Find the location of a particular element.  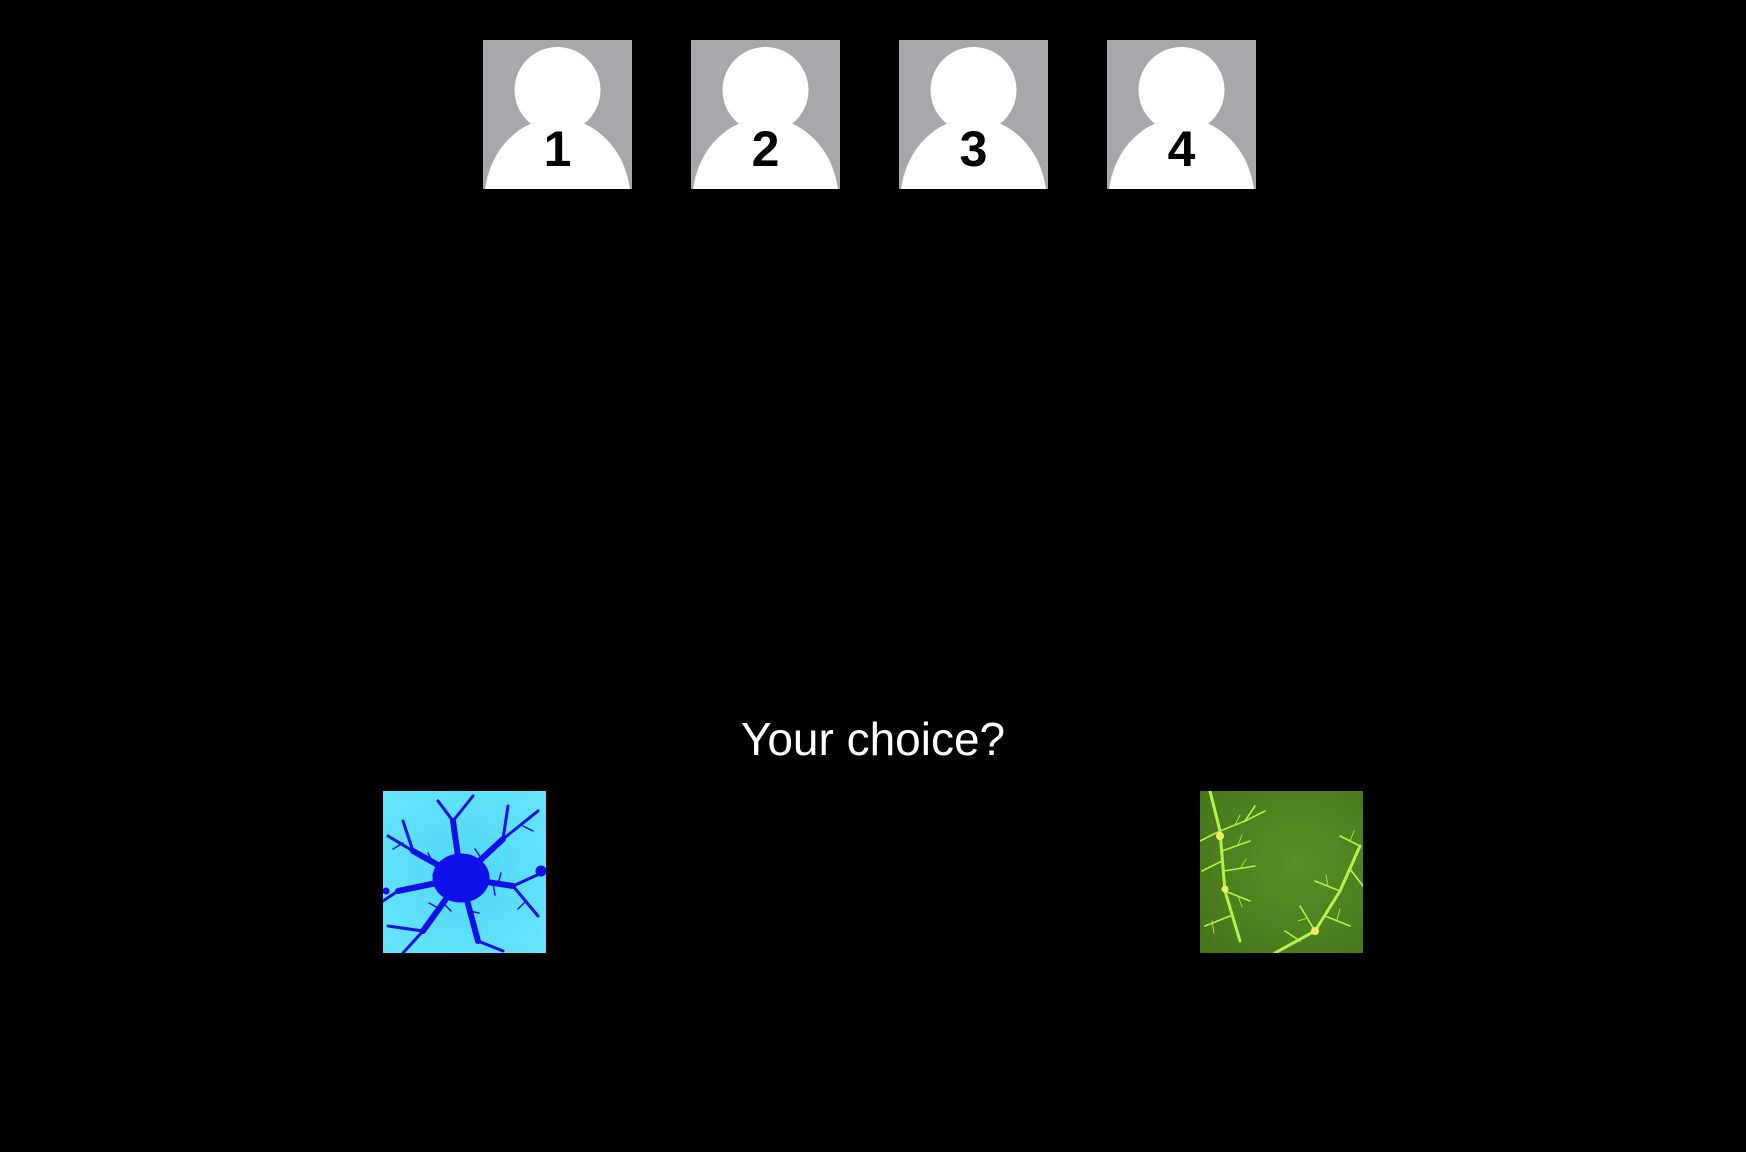

green-fractal-image is located at coordinates (1281, 872).